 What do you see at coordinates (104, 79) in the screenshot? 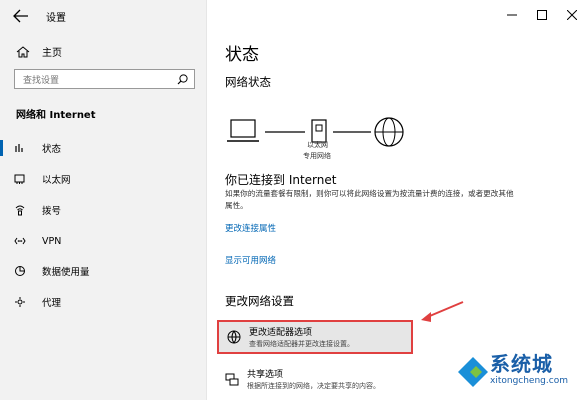
I see `search-box: 查找设置` at bounding box center [104, 79].